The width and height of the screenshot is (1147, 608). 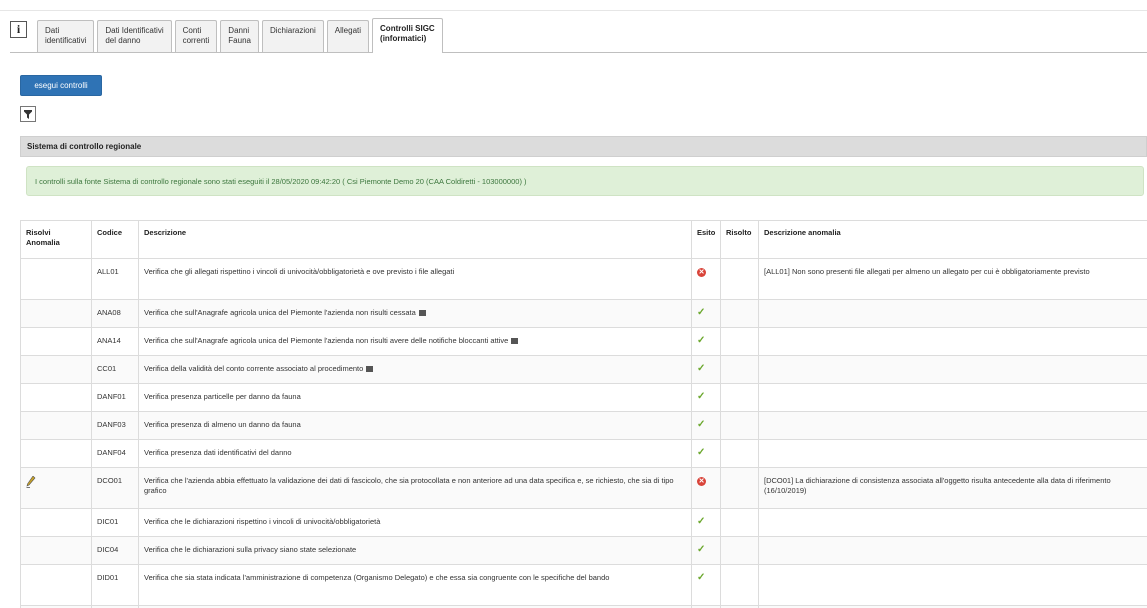 What do you see at coordinates (61, 85) in the screenshot?
I see `esegui-controlli-button: esegui controlli` at bounding box center [61, 85].